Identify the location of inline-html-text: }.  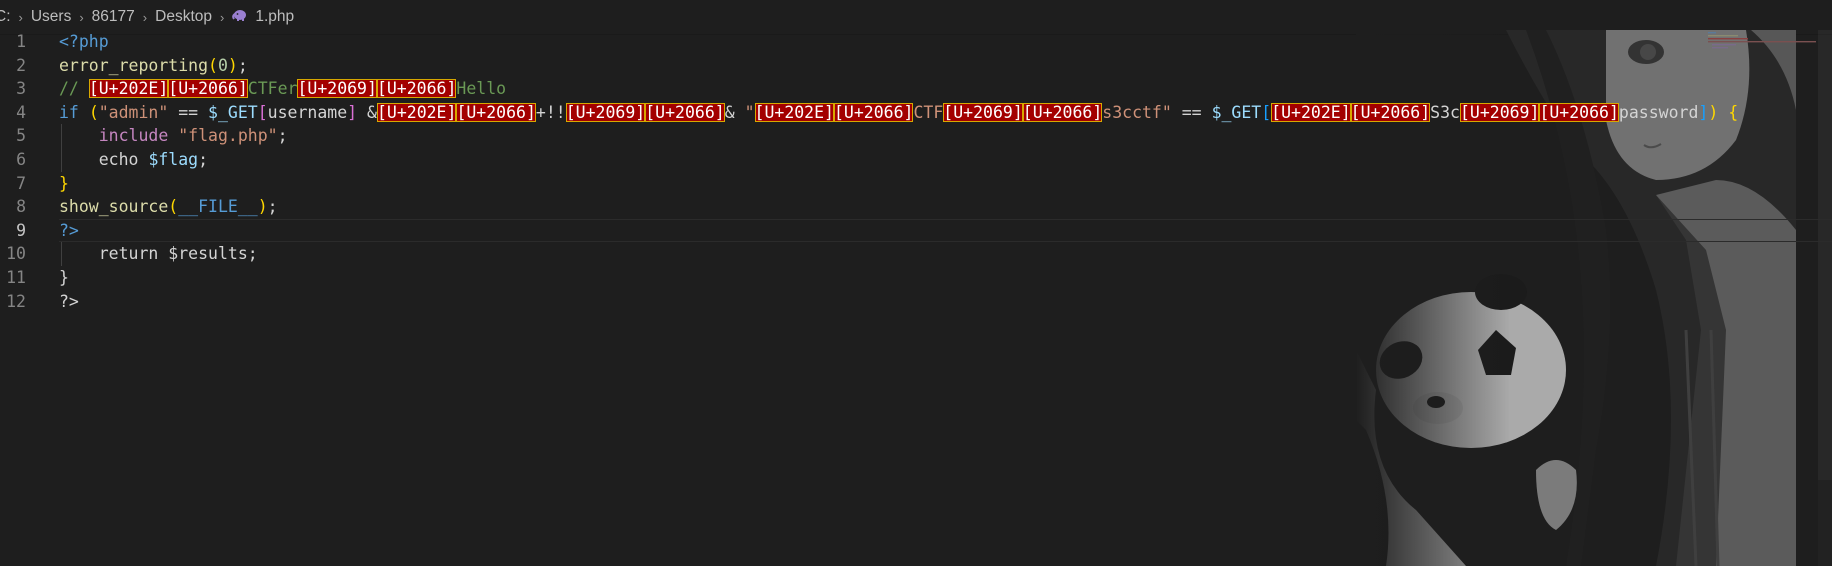
(64, 277).